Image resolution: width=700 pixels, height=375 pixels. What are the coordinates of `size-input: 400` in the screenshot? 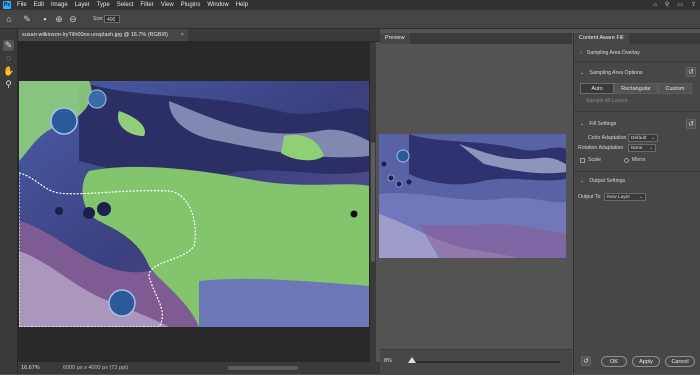 It's located at (112, 19).